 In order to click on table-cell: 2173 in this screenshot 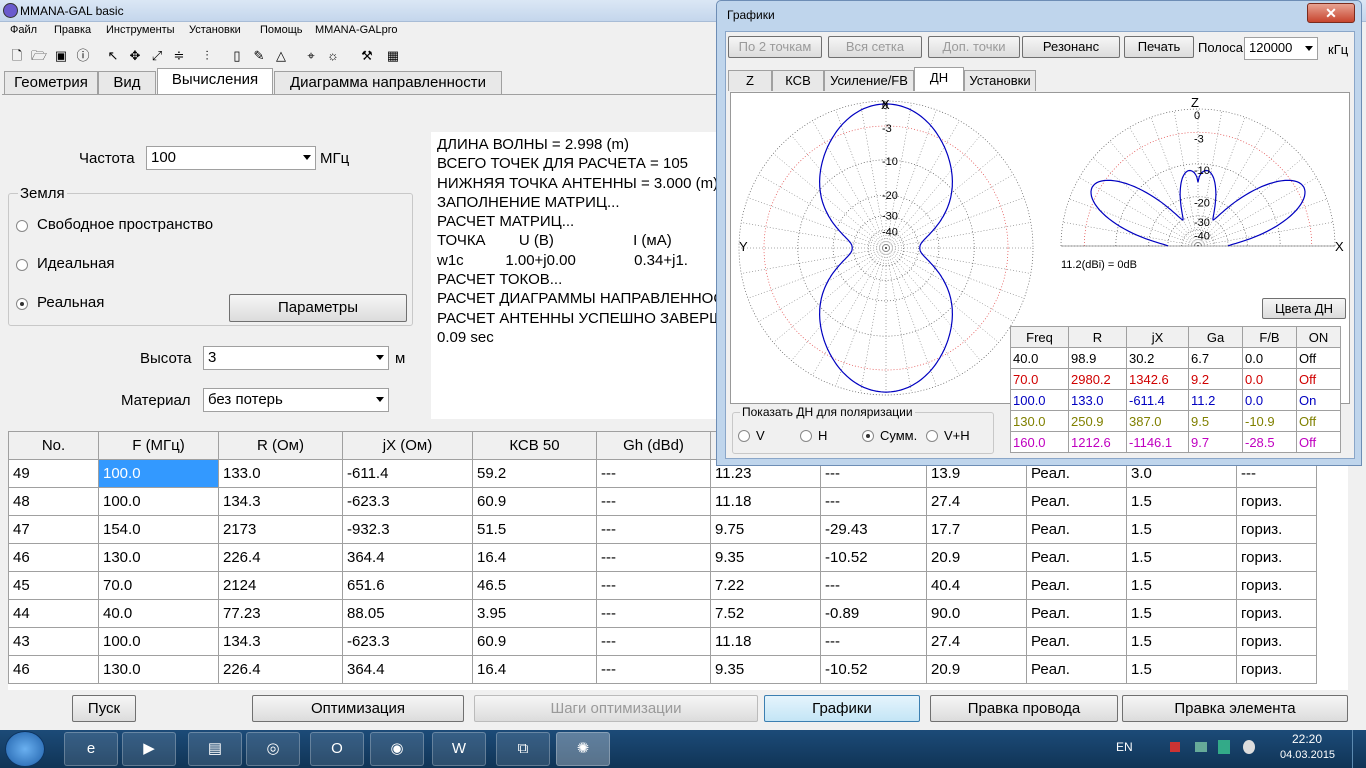, I will do `click(280, 529)`.